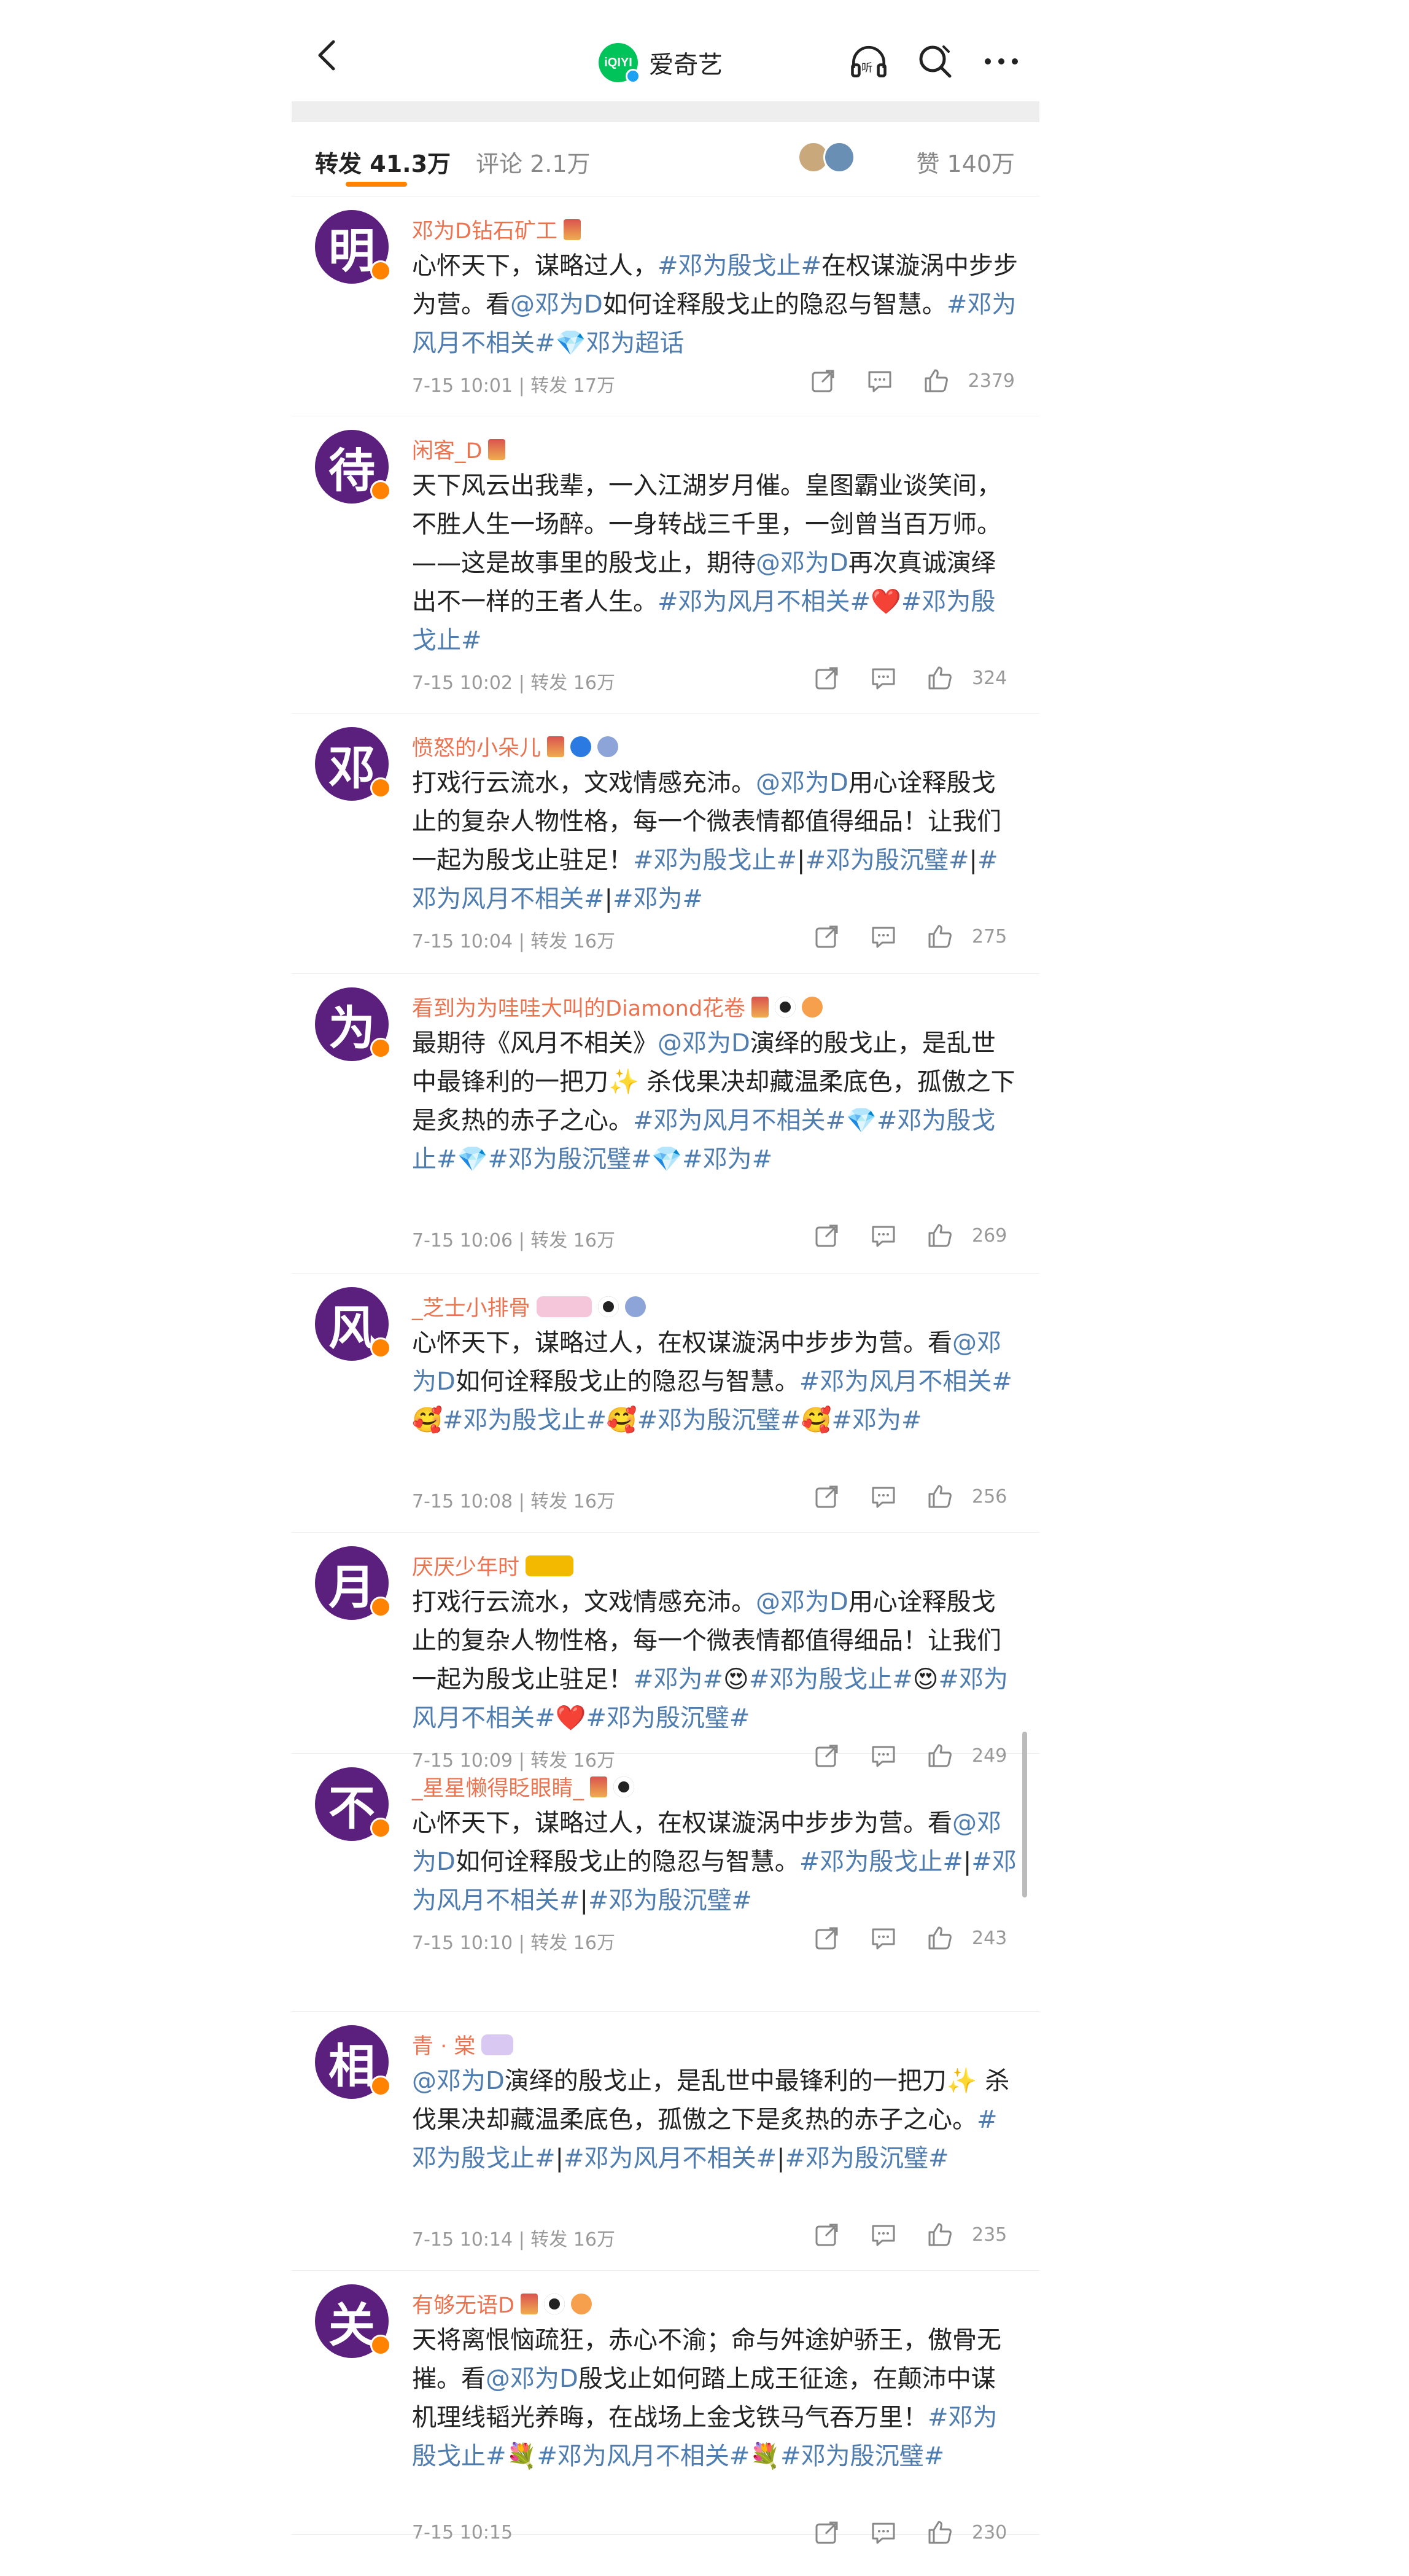 The width and height of the screenshot is (1409, 2576). I want to click on listen-button: 听, so click(868, 61).